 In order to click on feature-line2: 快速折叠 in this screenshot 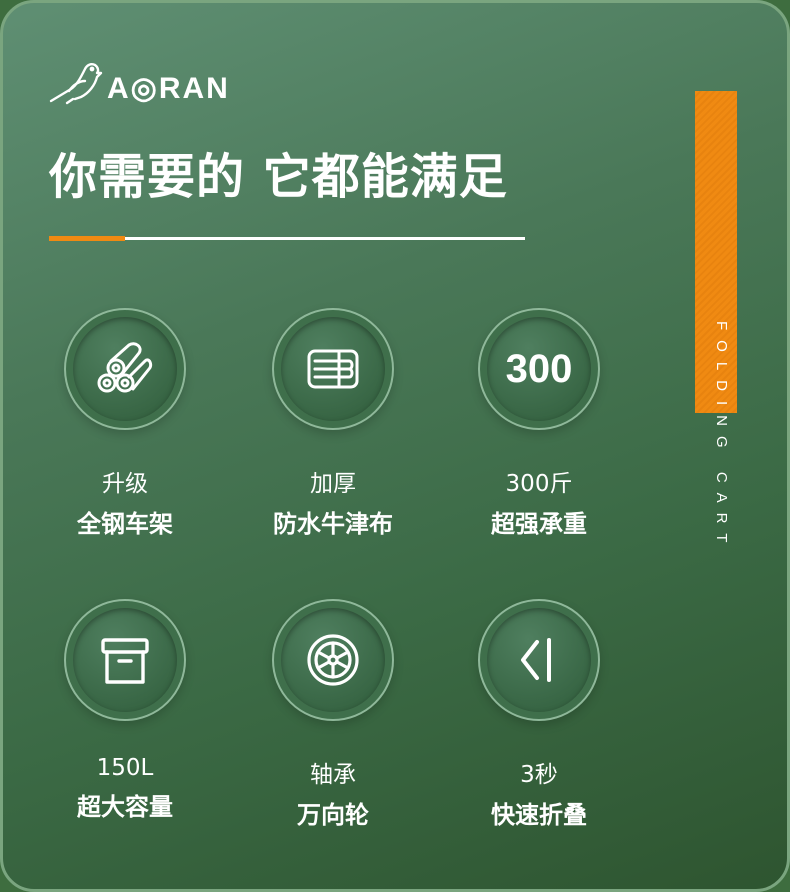, I will do `click(539, 815)`.